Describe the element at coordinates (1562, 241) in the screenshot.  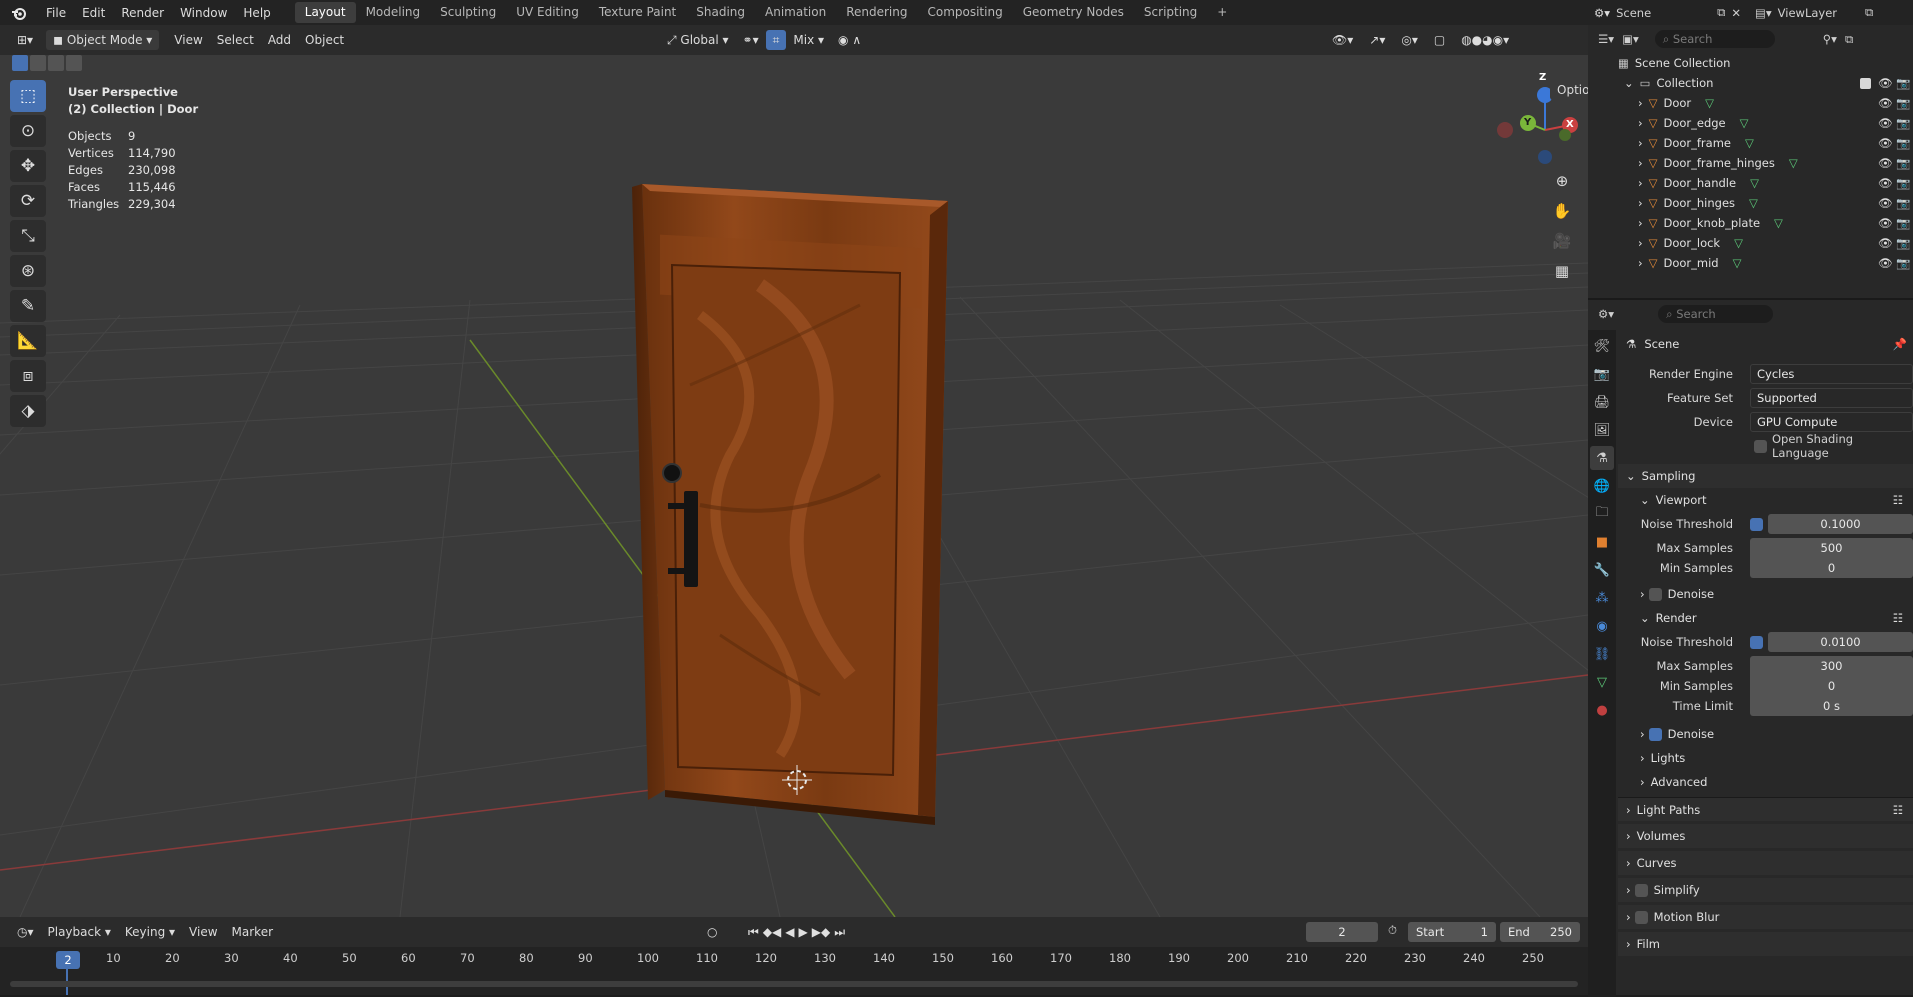
I see `camera-view-icon: 🎥` at that location.